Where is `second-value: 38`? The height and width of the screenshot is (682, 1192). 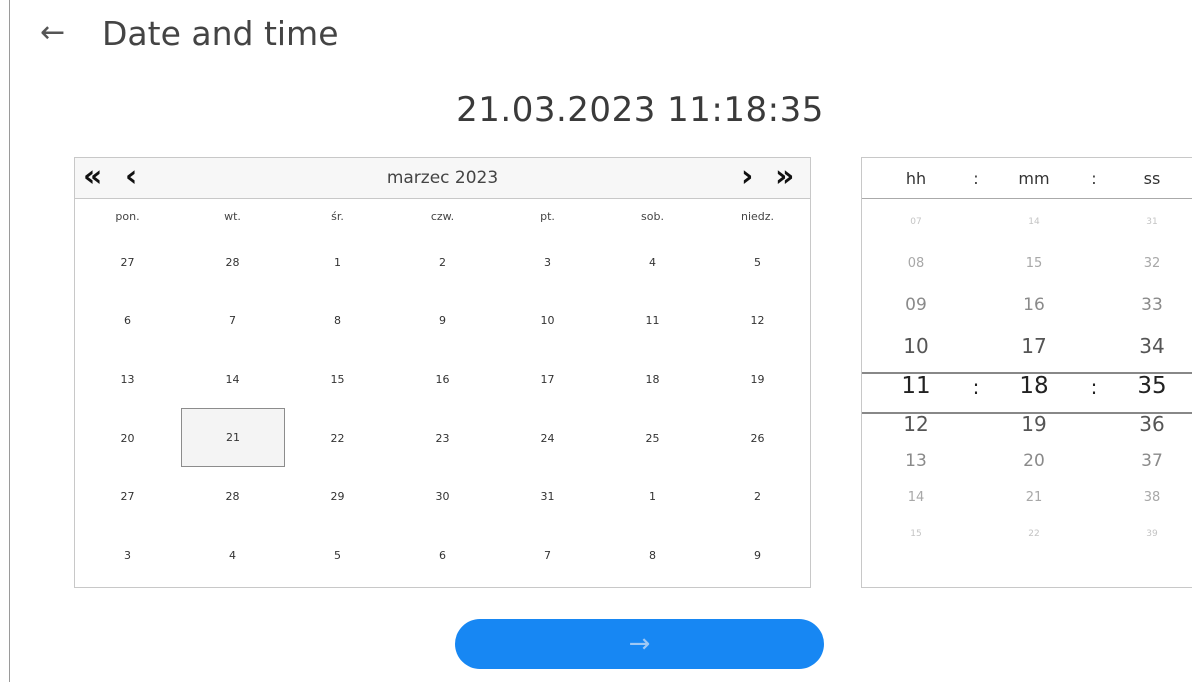
second-value: 38 is located at coordinates (1152, 497).